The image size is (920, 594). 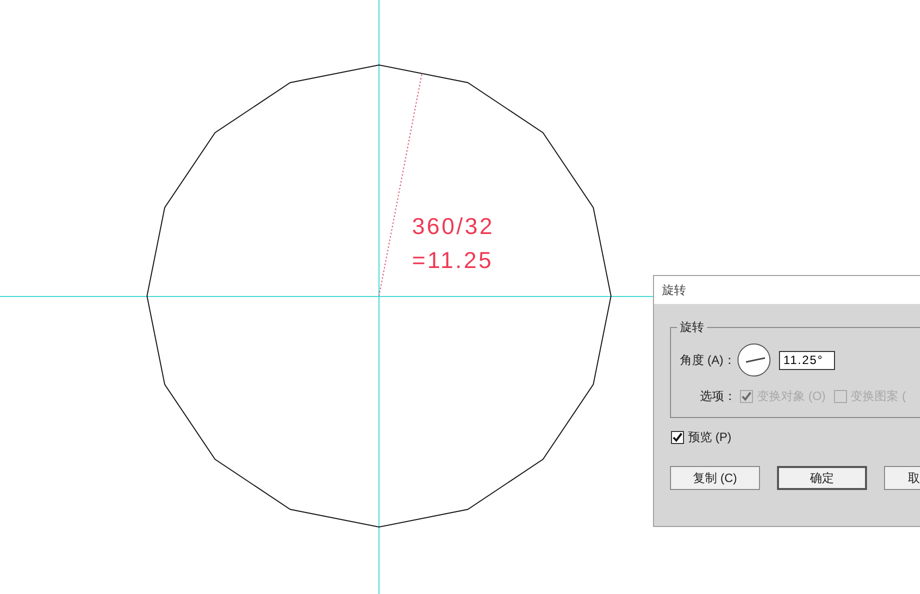 I want to click on dialog-button: 确定, so click(x=822, y=478).